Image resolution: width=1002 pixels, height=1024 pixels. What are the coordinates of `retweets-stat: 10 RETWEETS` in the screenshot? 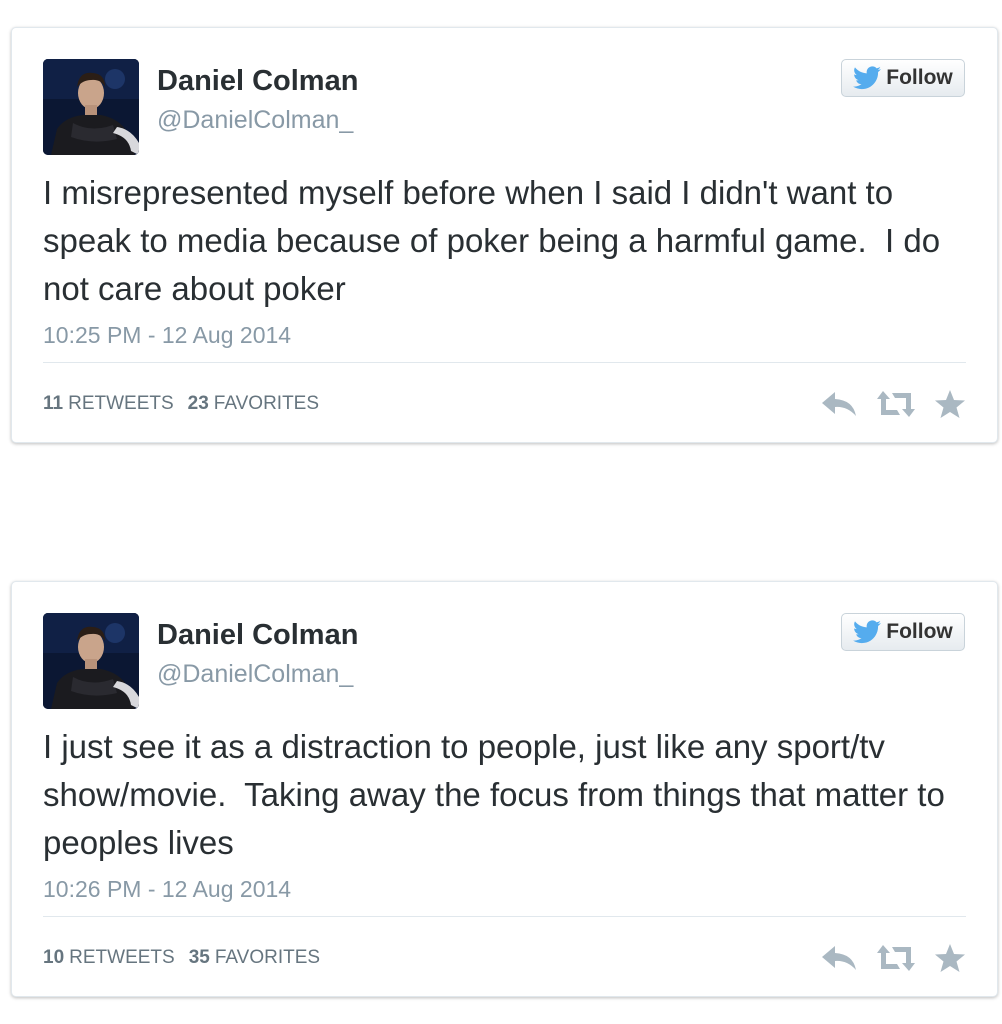 It's located at (109, 958).